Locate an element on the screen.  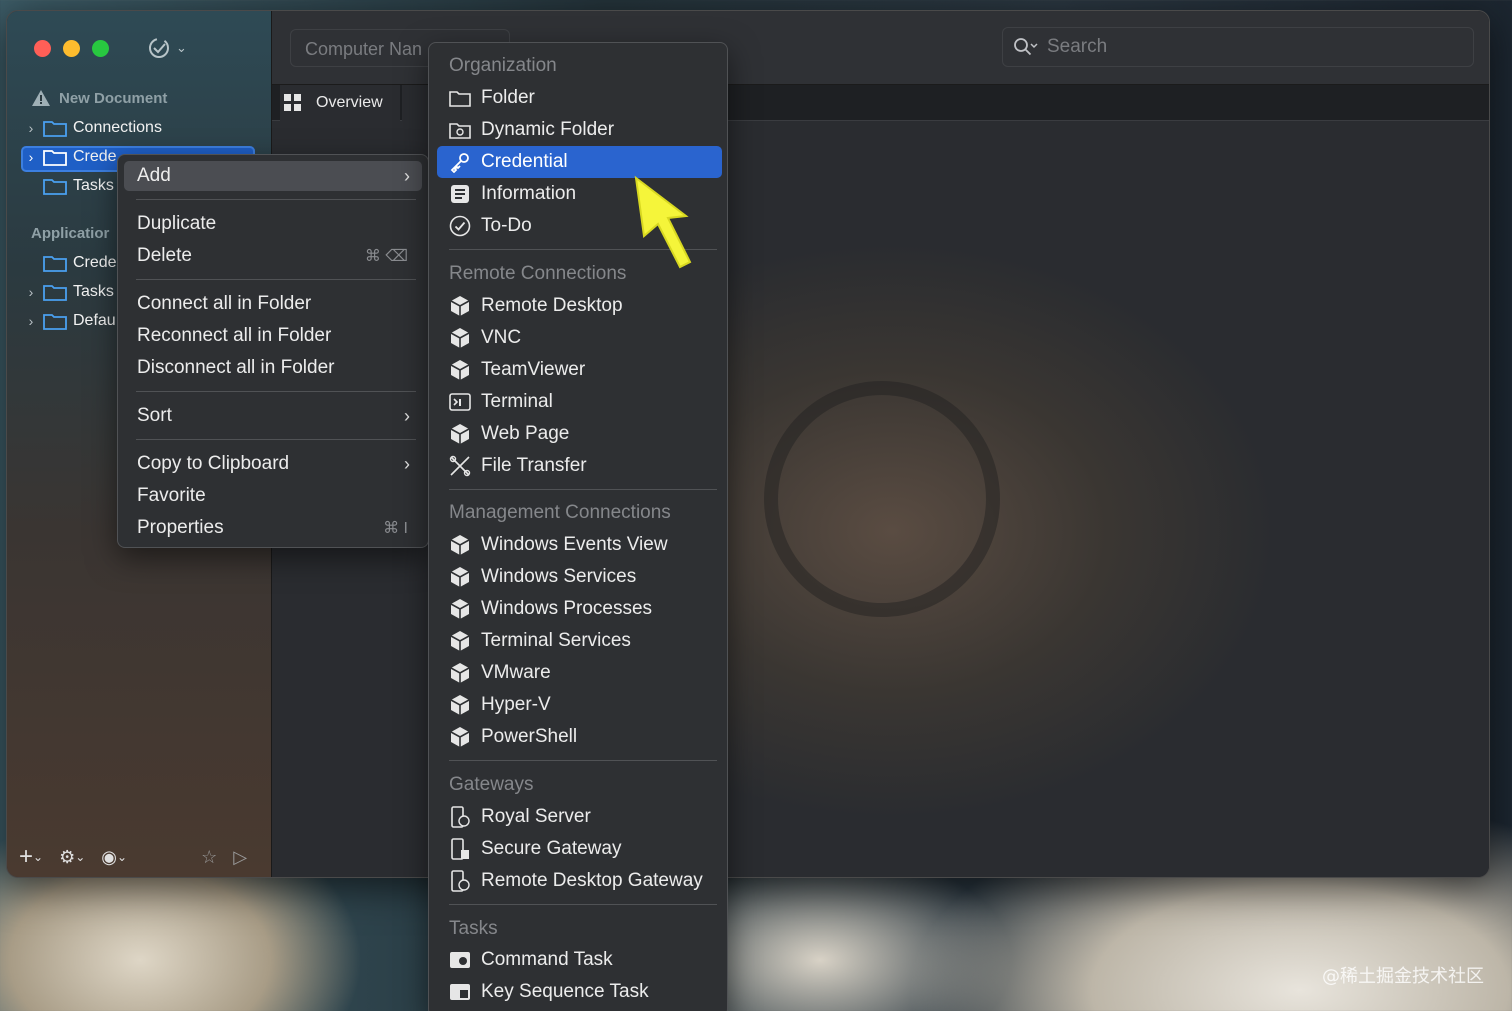
menu-item-secure-gateway: Secure Gateway is located at coordinates (579, 849).